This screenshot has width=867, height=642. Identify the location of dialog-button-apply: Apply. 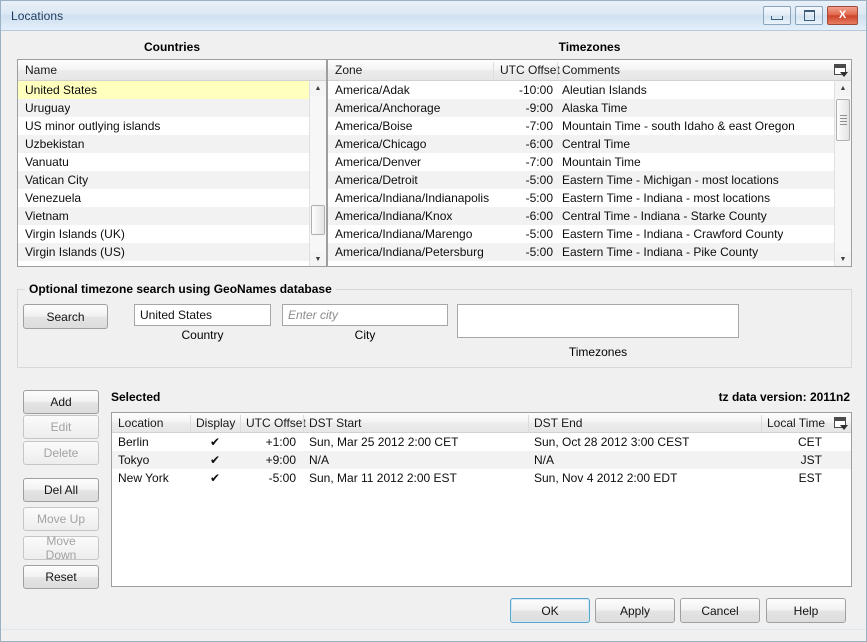
(635, 610).